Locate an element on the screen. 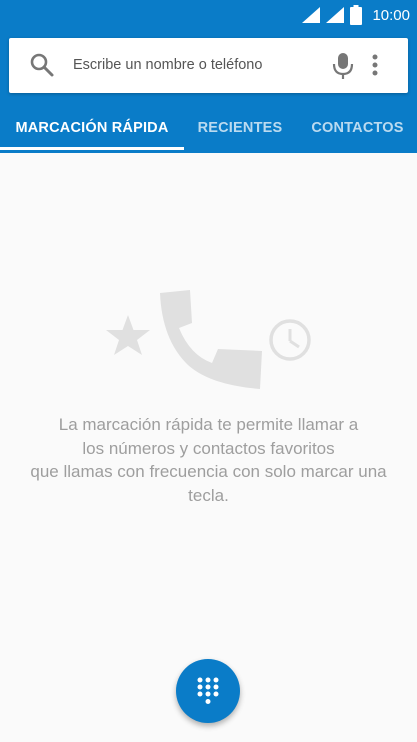  tab-contacts: CONTACTOS is located at coordinates (357, 128).